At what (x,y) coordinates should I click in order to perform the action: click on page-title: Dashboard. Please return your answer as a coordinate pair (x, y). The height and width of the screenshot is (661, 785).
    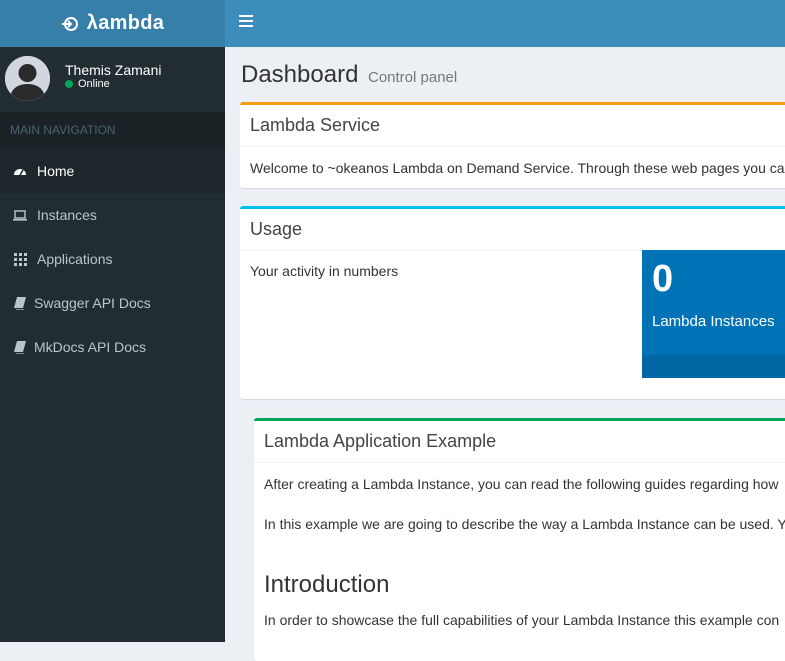
    Looking at the image, I should click on (300, 74).